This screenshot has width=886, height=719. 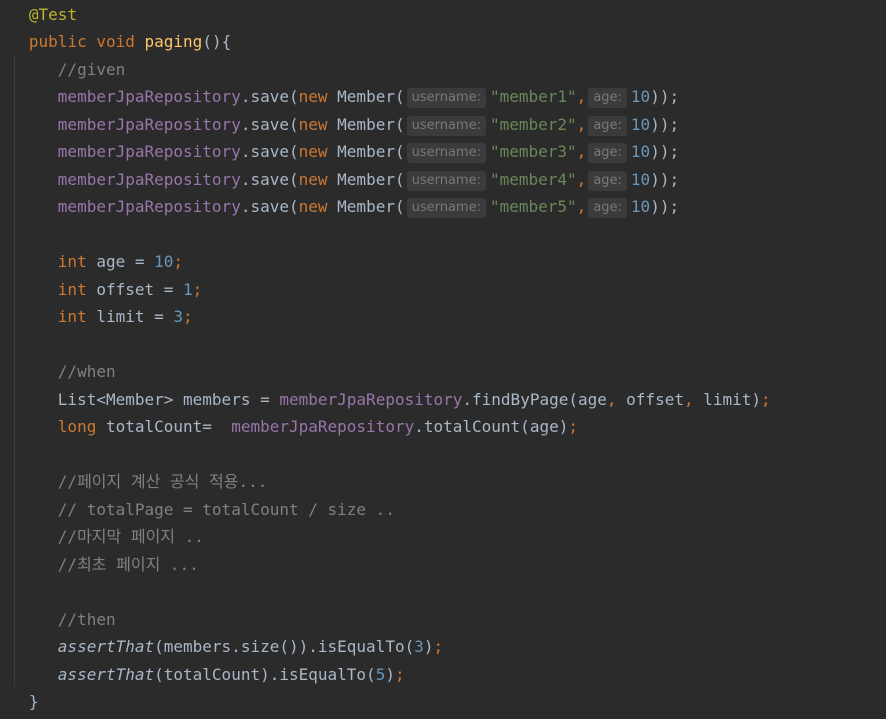 What do you see at coordinates (91, 69) in the screenshot?
I see `comment-given: //given` at bounding box center [91, 69].